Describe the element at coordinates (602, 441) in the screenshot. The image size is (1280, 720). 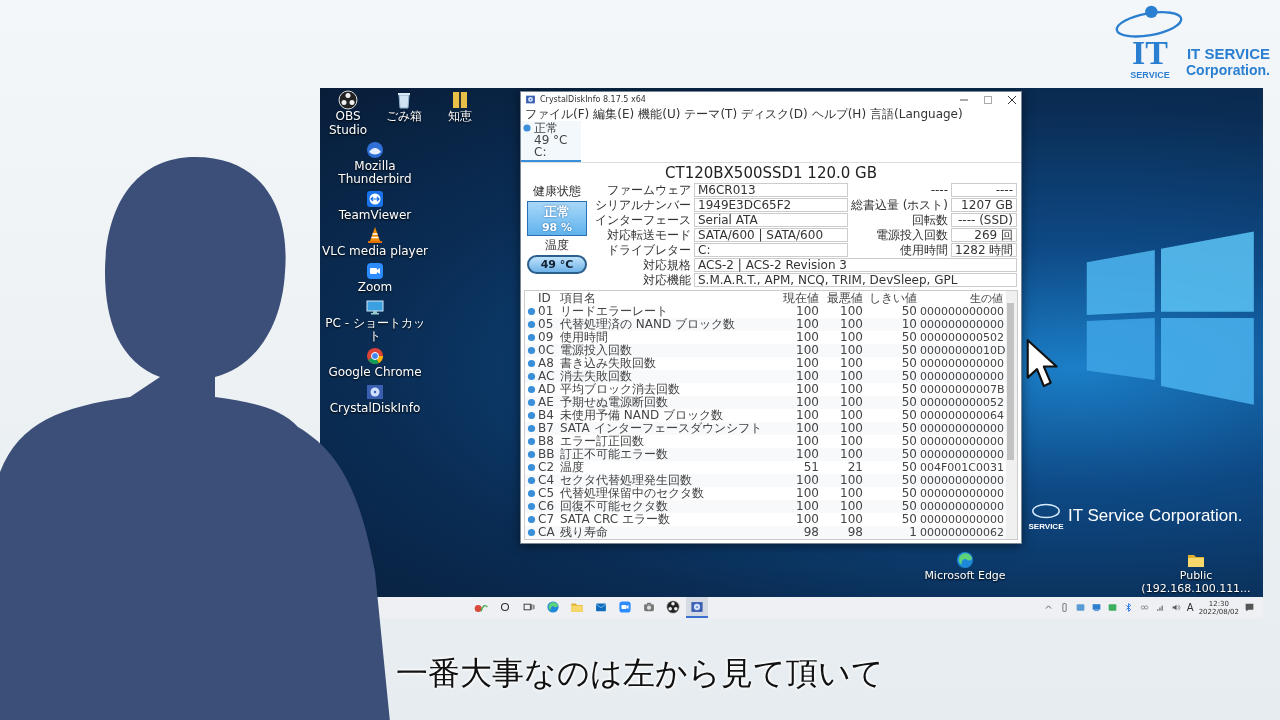
I see `table-cell-text: エラー訂正回数` at that location.